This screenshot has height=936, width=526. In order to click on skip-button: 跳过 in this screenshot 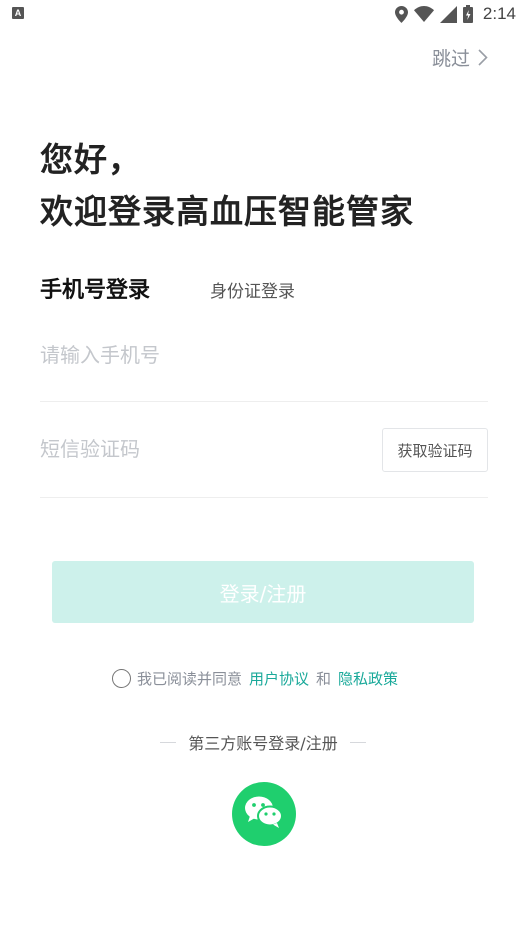, I will do `click(460, 57)`.